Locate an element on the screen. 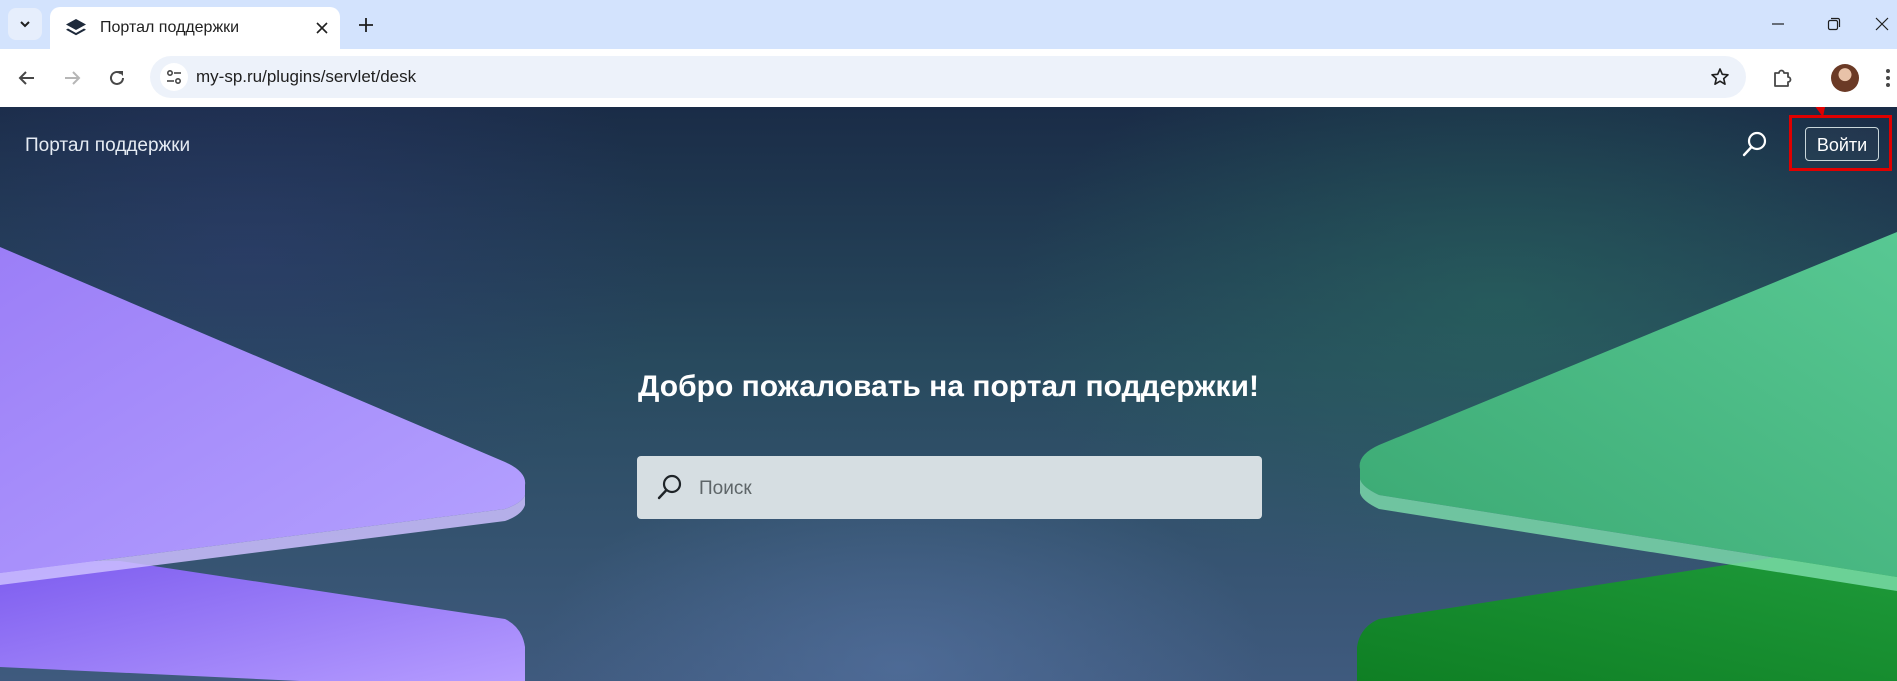 The height and width of the screenshot is (681, 1897). minimize-icon is located at coordinates (1778, 24).